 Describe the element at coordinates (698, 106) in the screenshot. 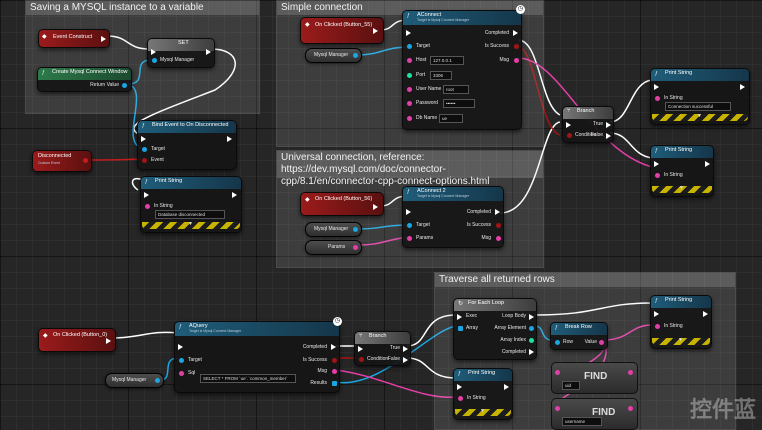

I see `string-value-field: Connection successful` at that location.